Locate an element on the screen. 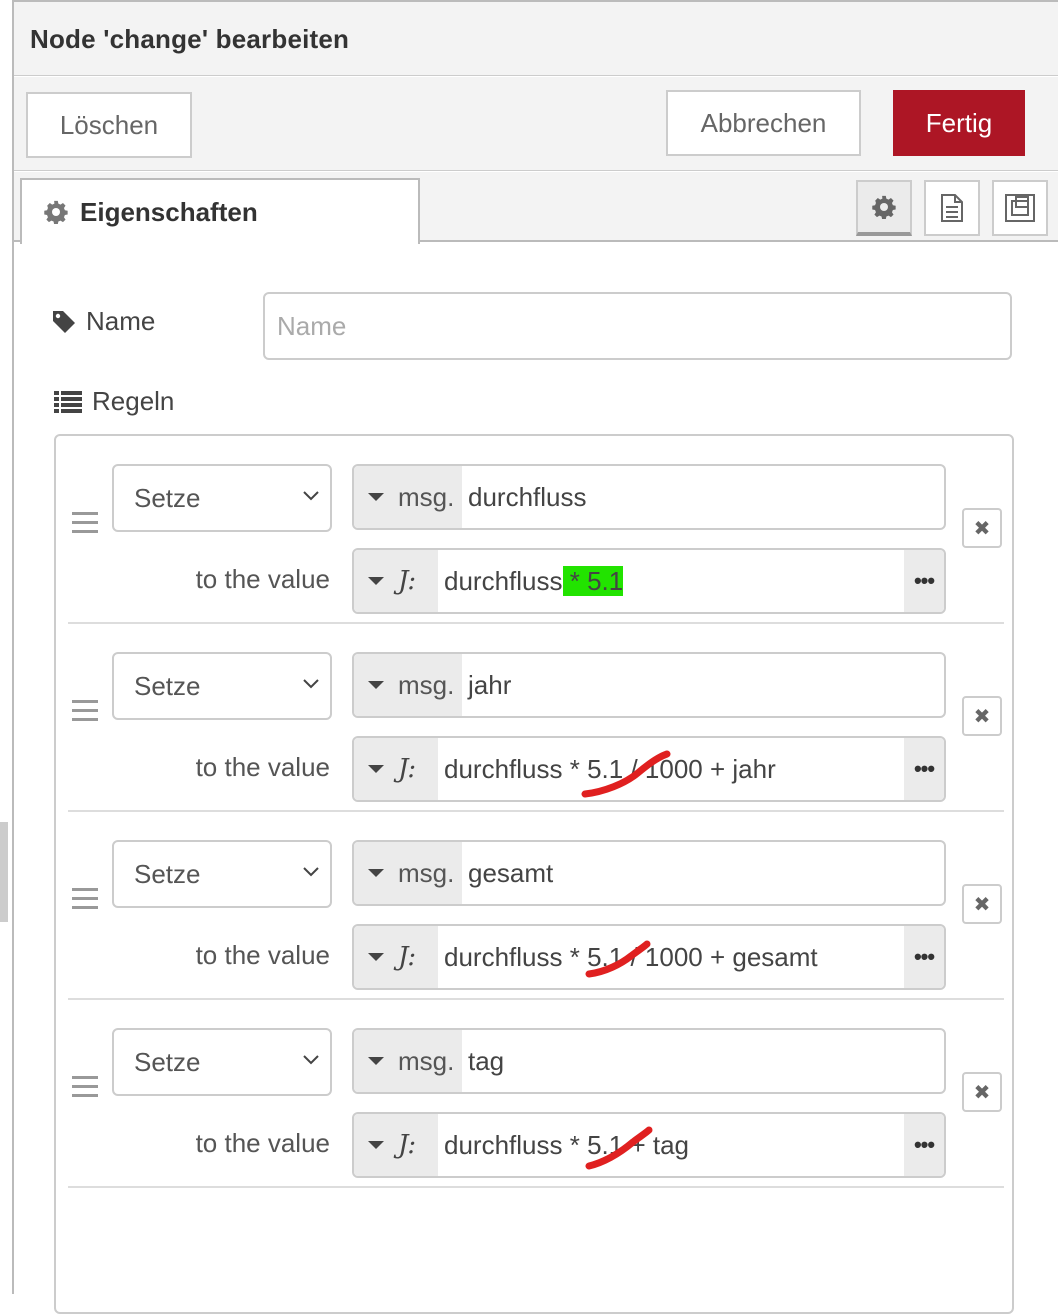 This screenshot has height=1314, width=1058. delete-button: Löschen is located at coordinates (109, 125).